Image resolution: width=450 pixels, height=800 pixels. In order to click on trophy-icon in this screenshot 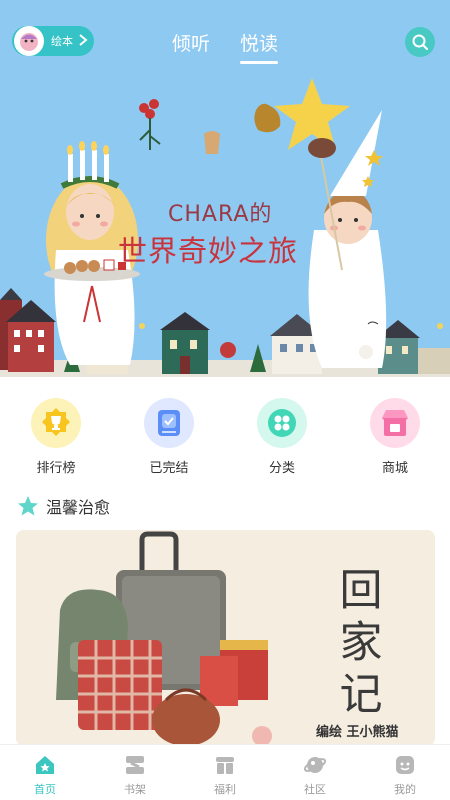, I will do `click(56, 423)`.